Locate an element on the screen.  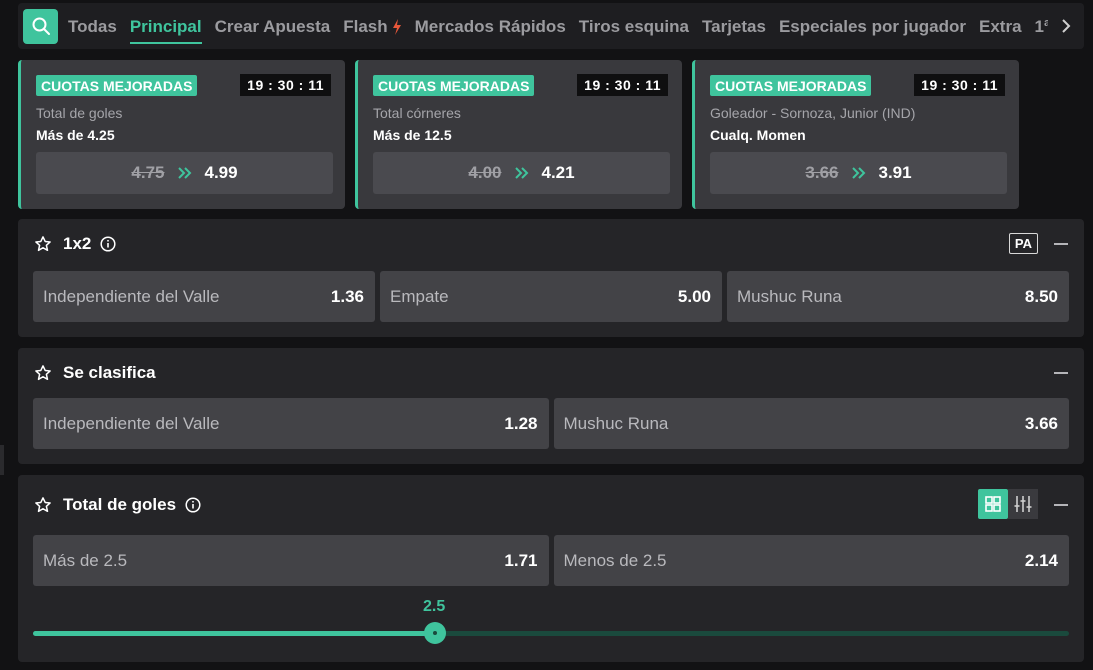
market-header: 1x2 is located at coordinates (75, 244).